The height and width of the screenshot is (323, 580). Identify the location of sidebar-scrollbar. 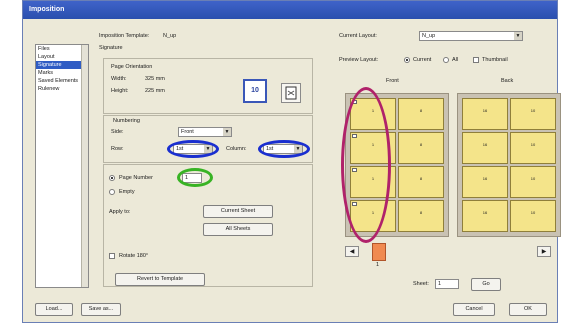
(84, 166).